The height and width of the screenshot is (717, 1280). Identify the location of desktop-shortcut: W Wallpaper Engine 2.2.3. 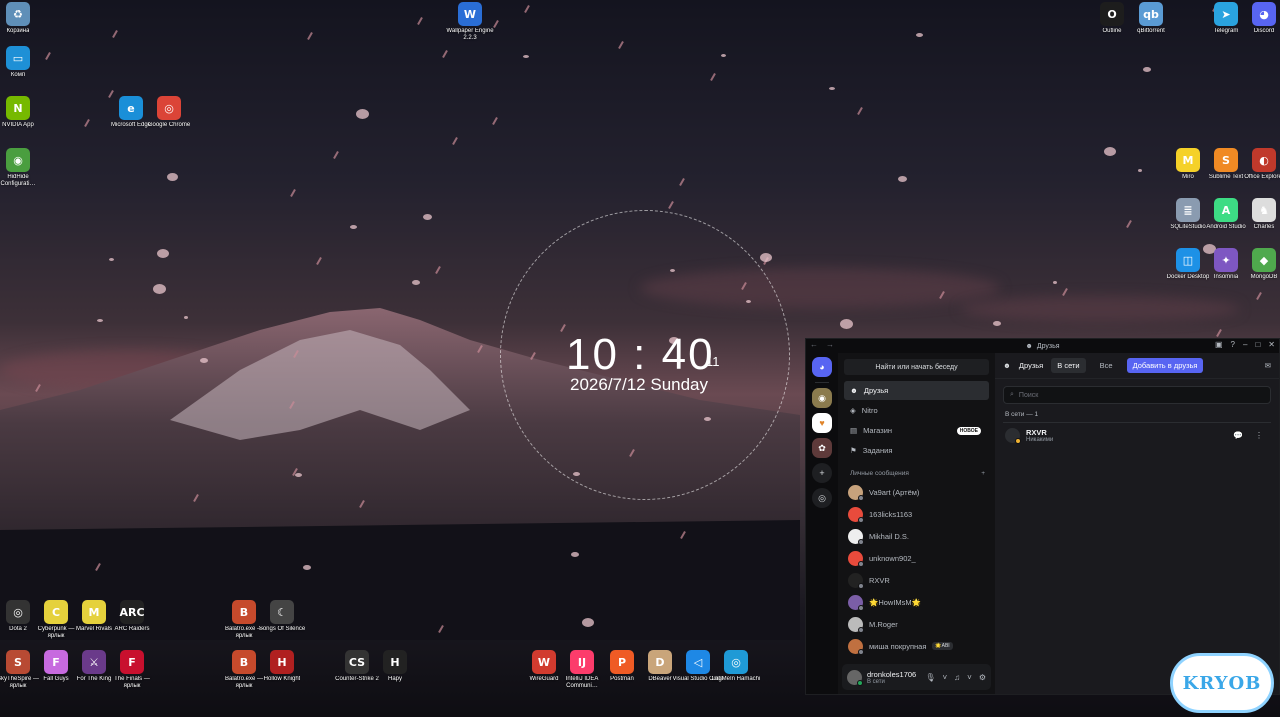
(470, 30).